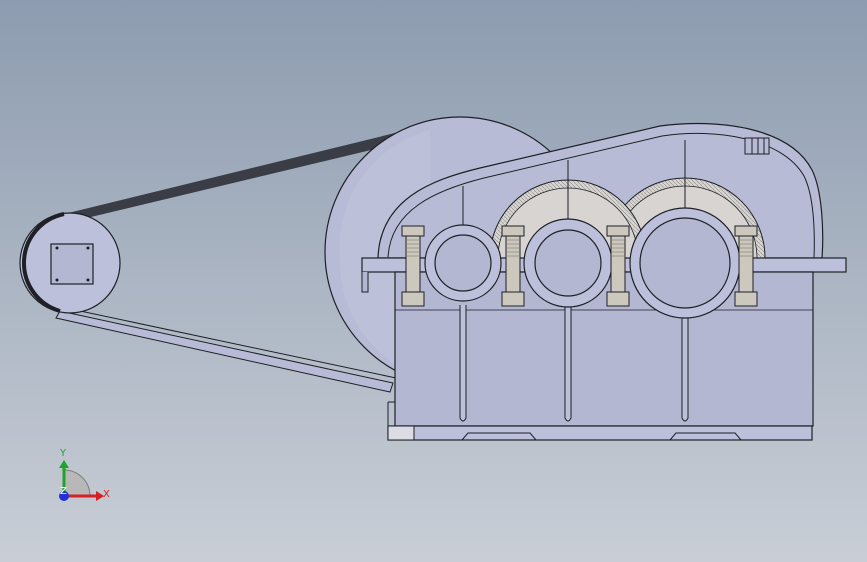 Image resolution: width=867 pixels, height=562 pixels. What do you see at coordinates (72, 264) in the screenshot?
I see `motor-pulley-hub` at bounding box center [72, 264].